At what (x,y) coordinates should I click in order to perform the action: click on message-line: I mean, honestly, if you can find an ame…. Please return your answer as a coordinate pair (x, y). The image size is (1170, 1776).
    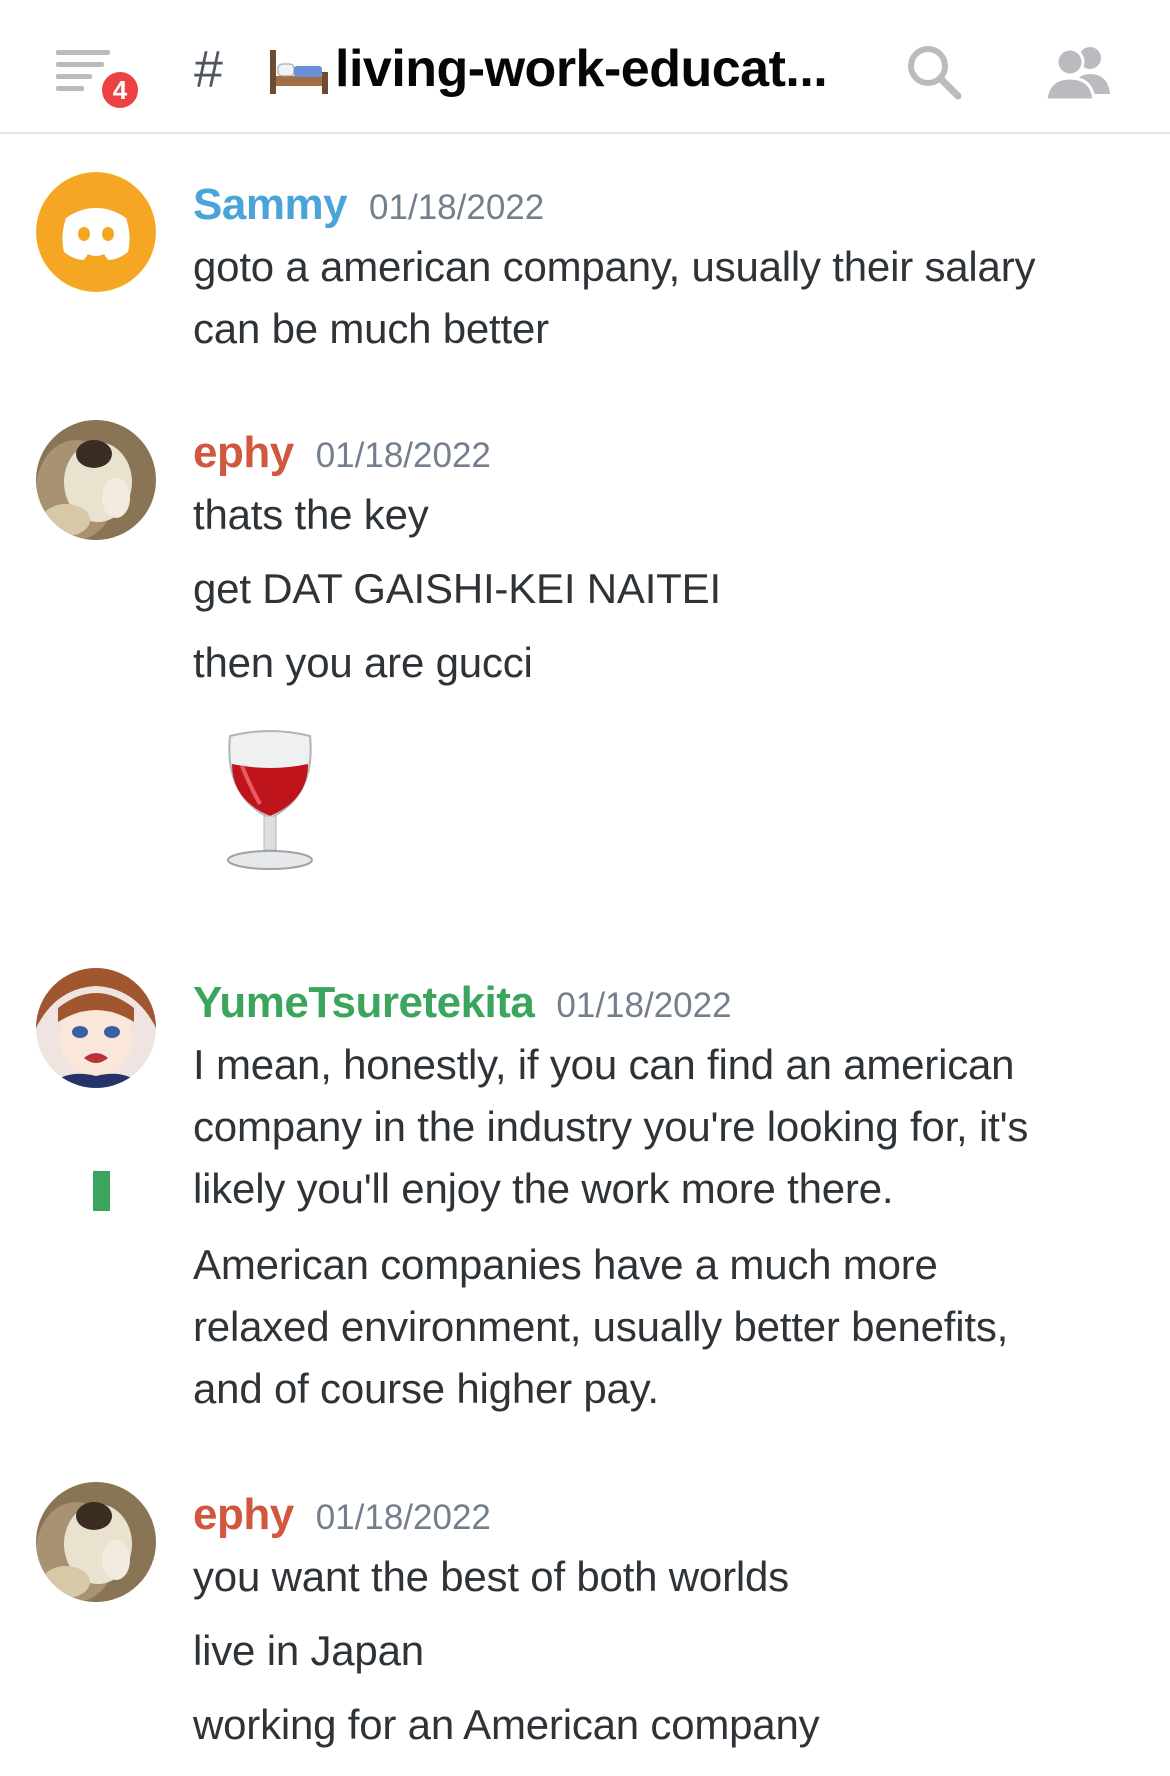
    Looking at the image, I should click on (604, 1064).